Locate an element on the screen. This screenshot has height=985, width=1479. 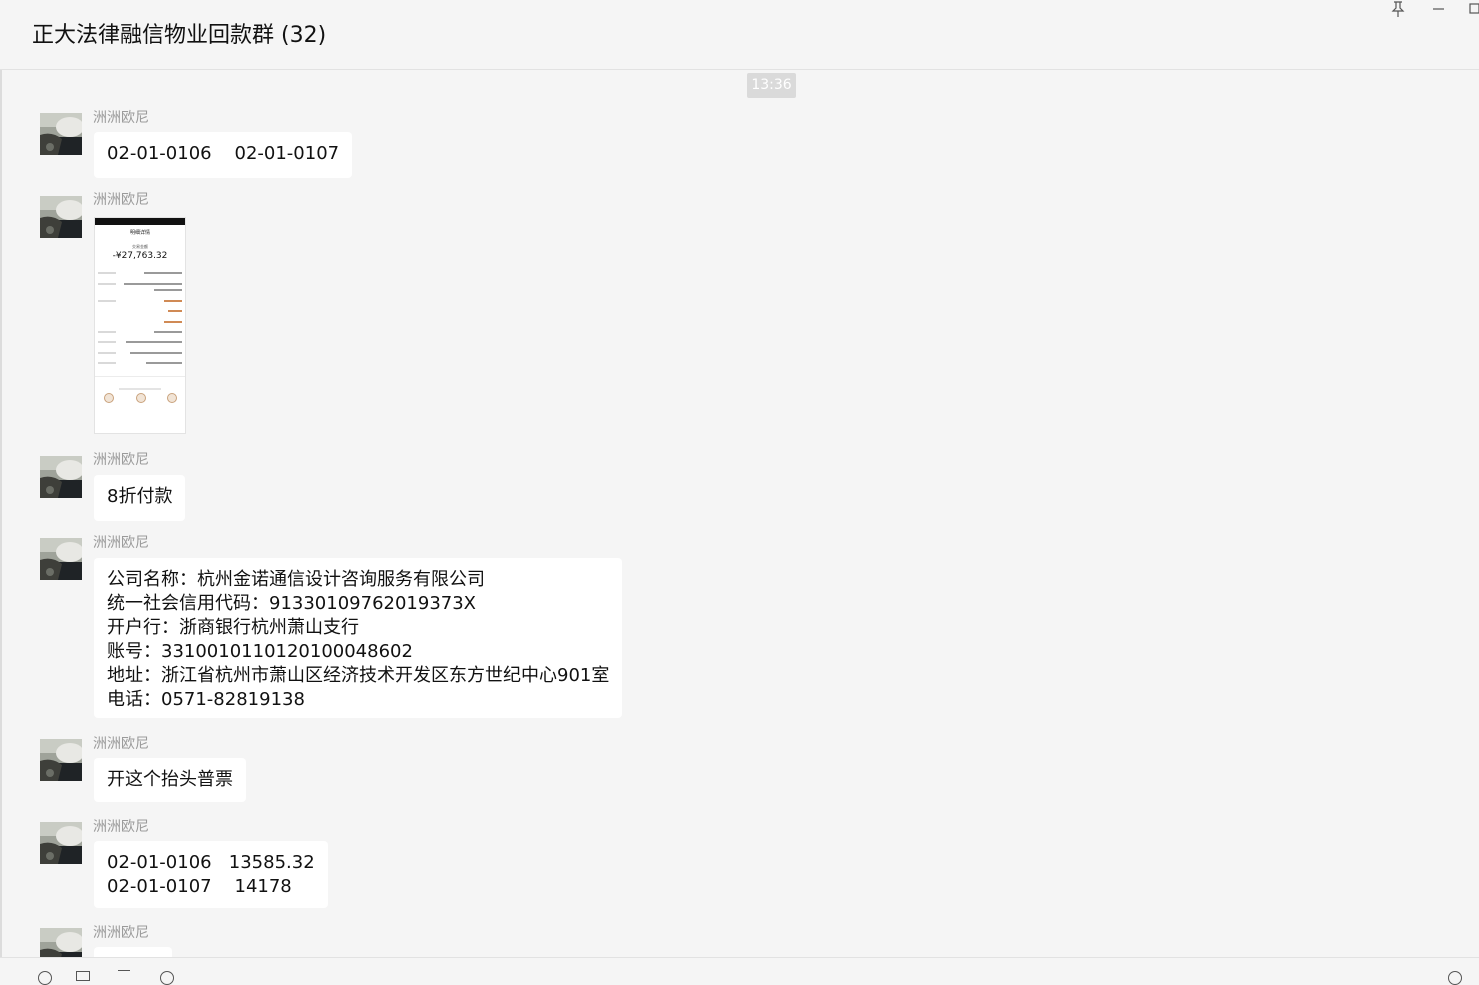
scissors-icon is located at coordinates (124, 976).